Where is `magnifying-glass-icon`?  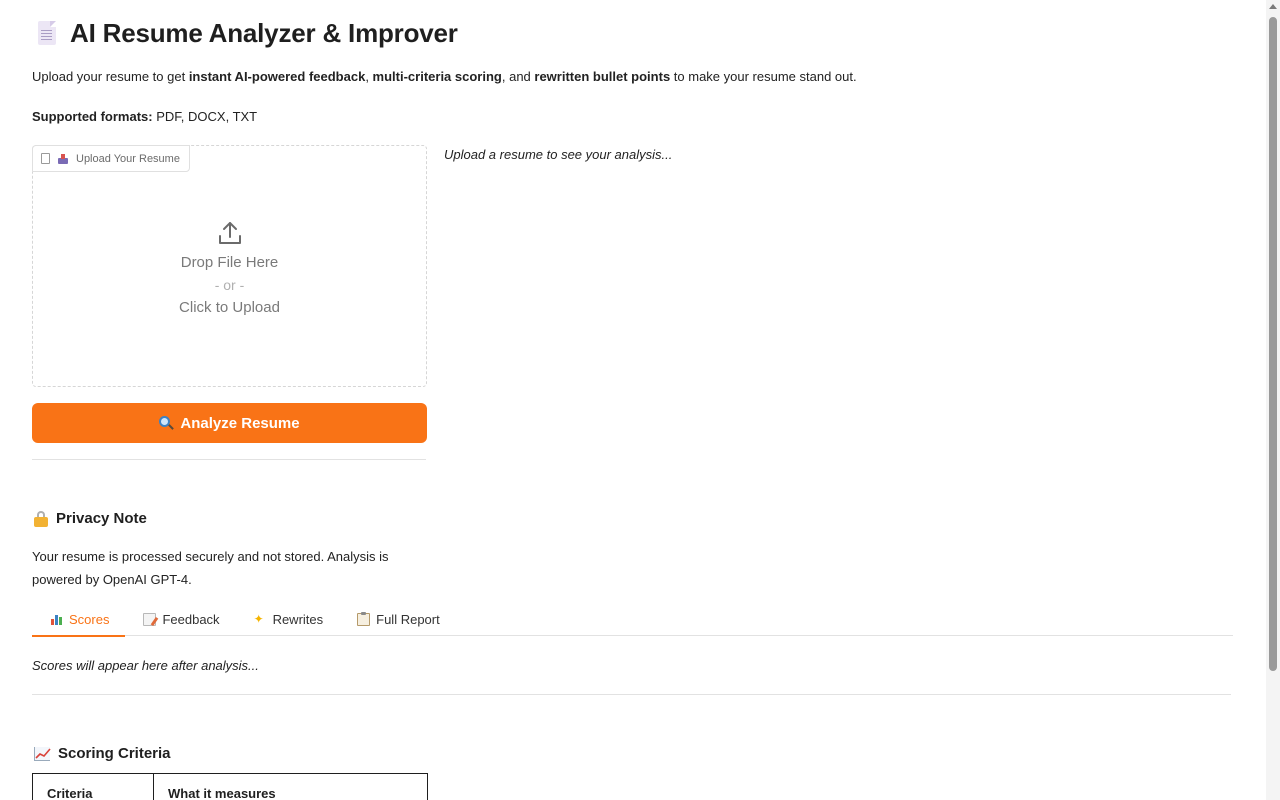
magnifying-glass-icon is located at coordinates (167, 423).